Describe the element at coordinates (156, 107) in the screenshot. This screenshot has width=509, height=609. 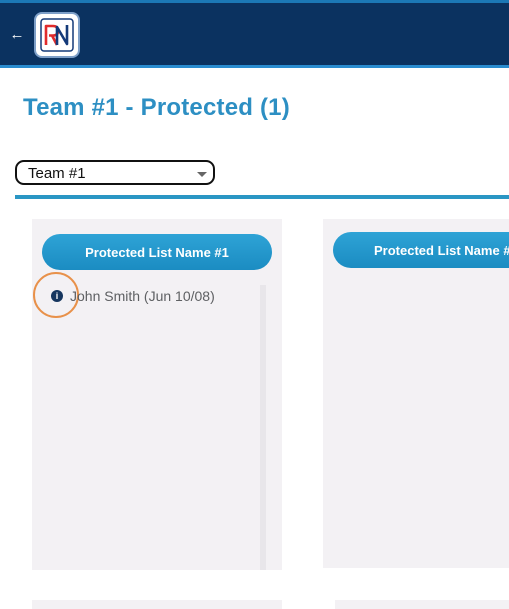
I see `page-title: Team #1 - Protected (1)` at that location.